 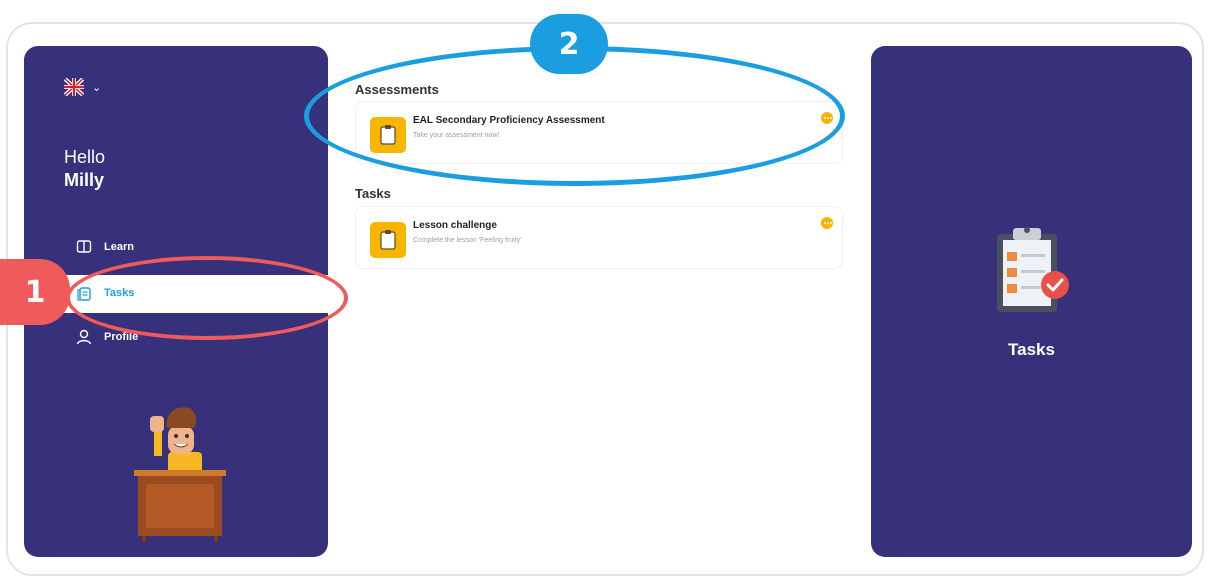 I want to click on student-avatar-illustration, so click(x=180, y=474).